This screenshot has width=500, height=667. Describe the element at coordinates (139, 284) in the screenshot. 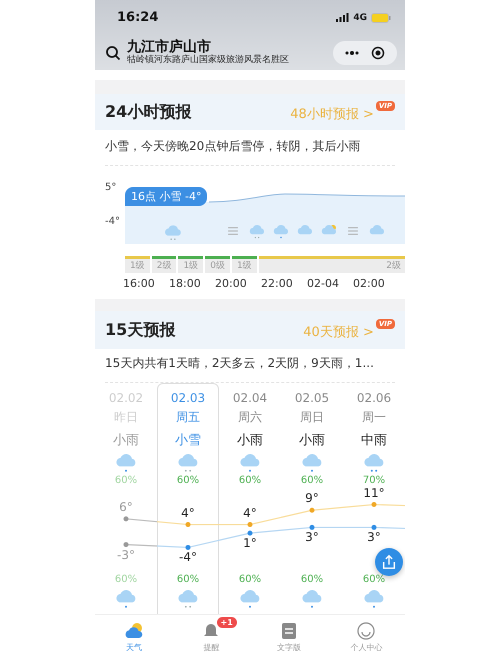

I see `time-label: 16:00` at that location.